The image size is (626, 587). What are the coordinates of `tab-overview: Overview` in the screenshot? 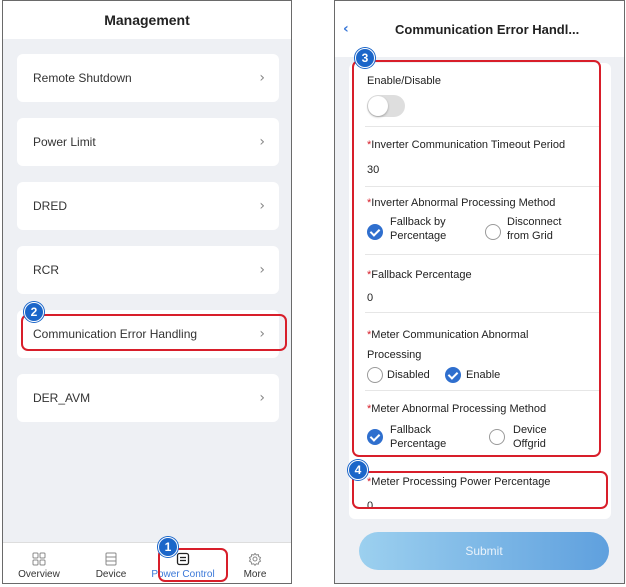 It's located at (39, 563).